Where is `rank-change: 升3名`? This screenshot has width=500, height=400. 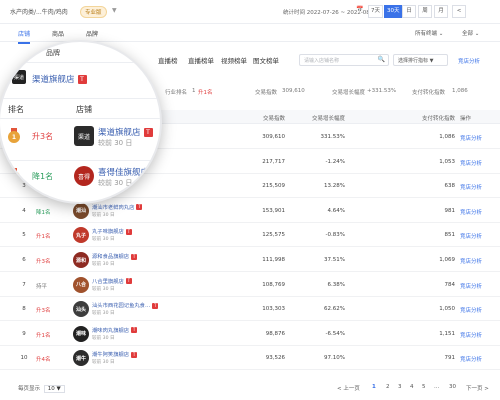
rank-change: 升3名 is located at coordinates (43, 311).